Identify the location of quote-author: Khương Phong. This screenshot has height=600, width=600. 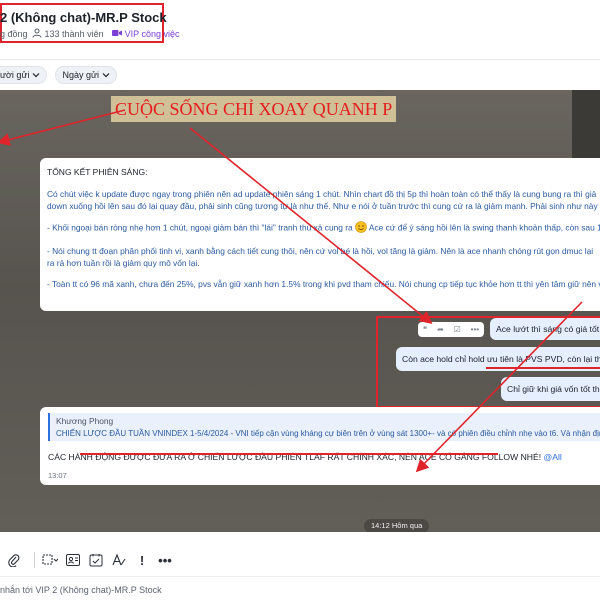
(85, 421).